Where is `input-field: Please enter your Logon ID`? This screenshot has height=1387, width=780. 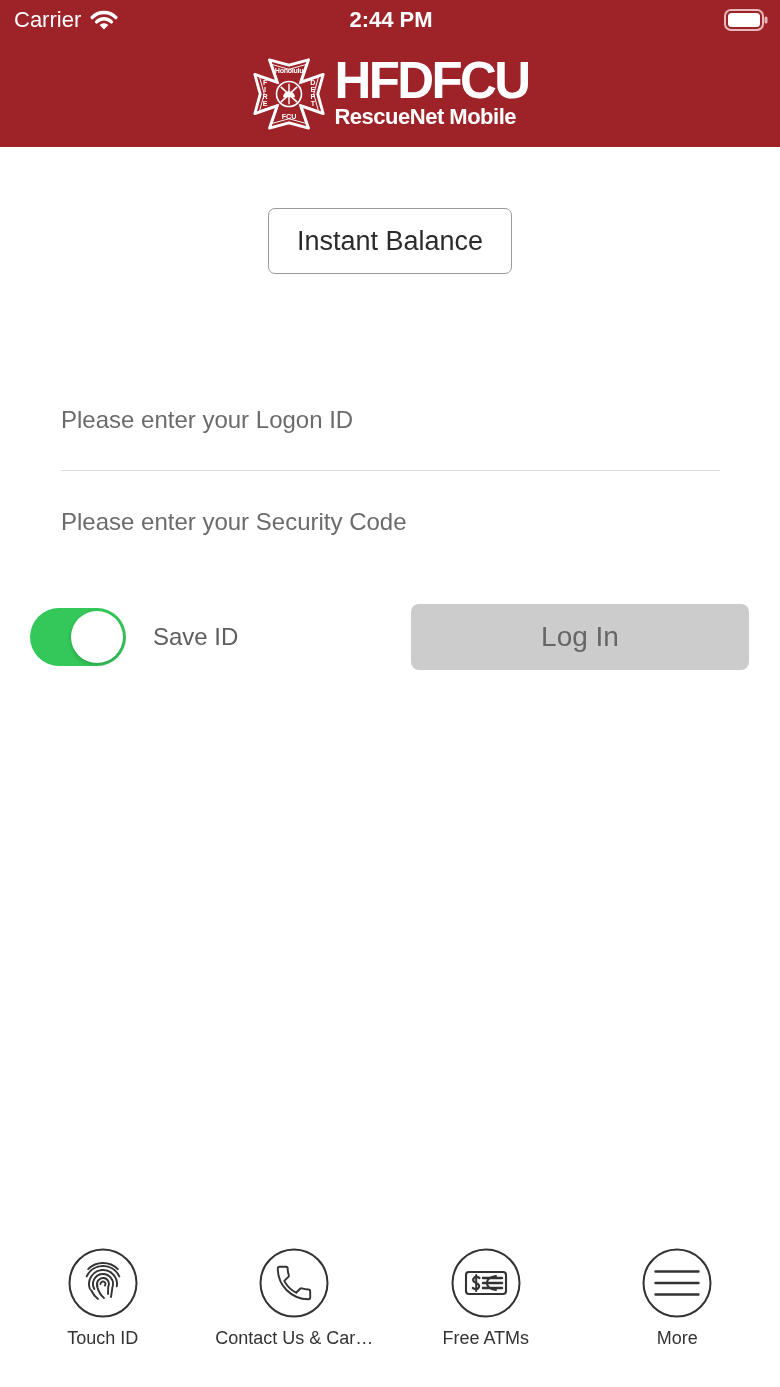 input-field: Please enter your Logon ID is located at coordinates (390, 420).